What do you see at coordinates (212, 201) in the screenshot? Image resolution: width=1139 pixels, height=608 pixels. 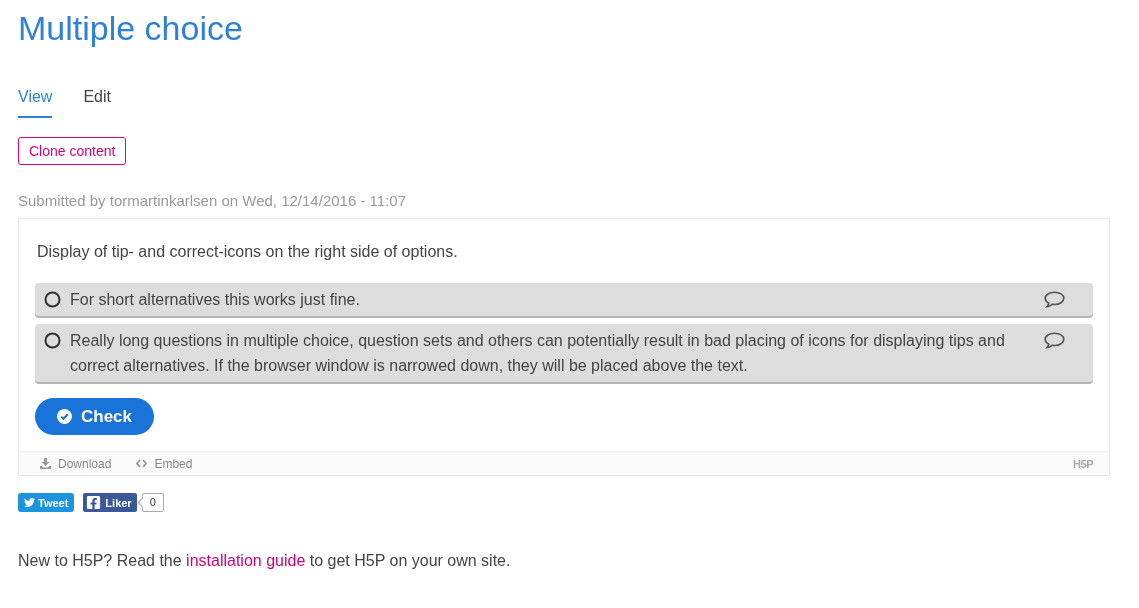 I see `submitted-by-text: Submitted by tormartinkarlsen on Wed, 12/14/2016 - 11:07` at bounding box center [212, 201].